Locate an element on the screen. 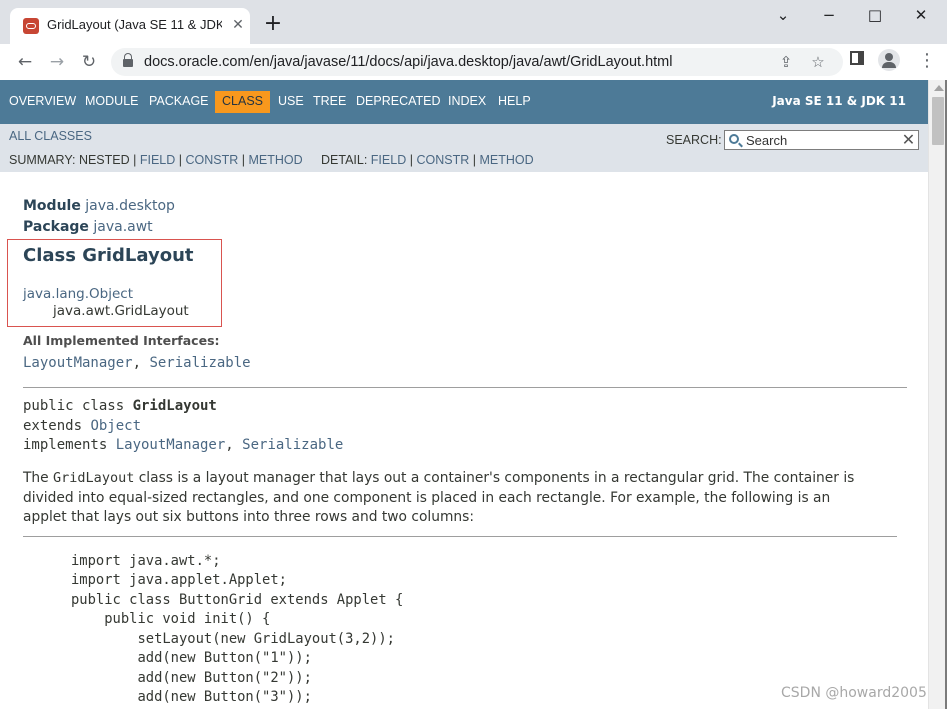 The image size is (947, 709). code-line: import java.applet.Applet; is located at coordinates (179, 580).